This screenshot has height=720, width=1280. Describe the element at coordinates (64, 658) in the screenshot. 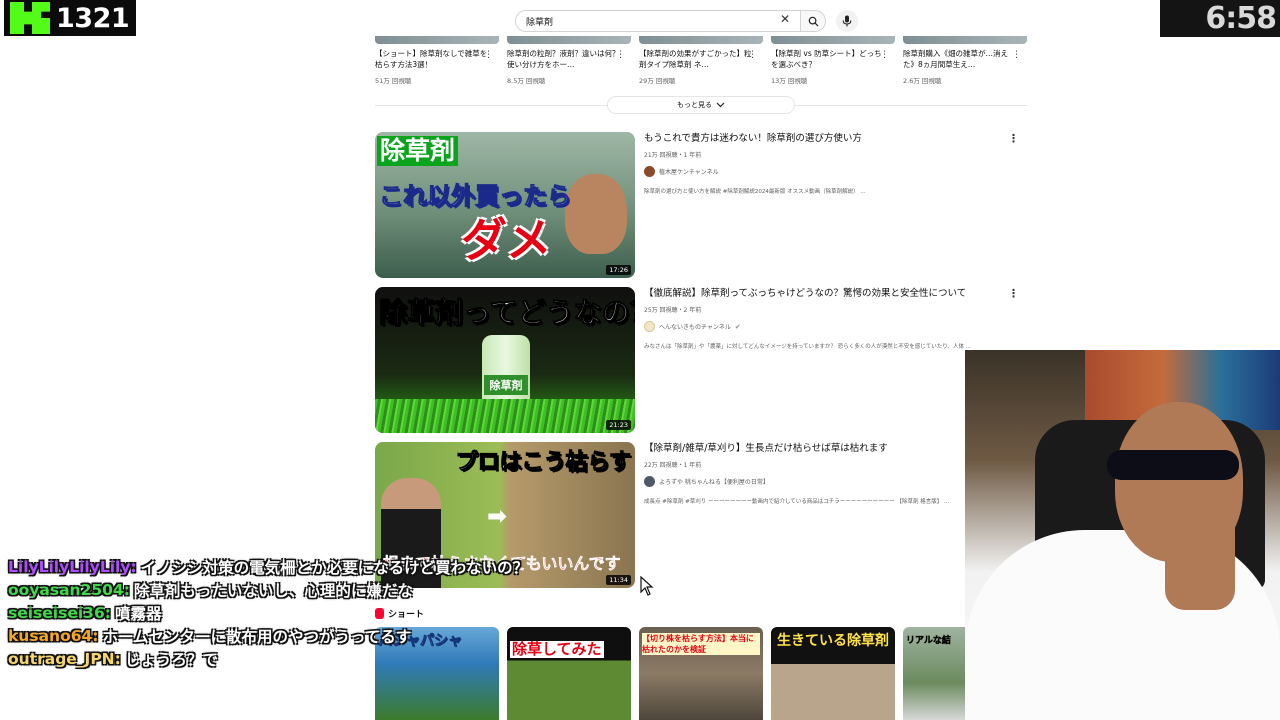

I see `chat-username: outrage_JPN:` at that location.